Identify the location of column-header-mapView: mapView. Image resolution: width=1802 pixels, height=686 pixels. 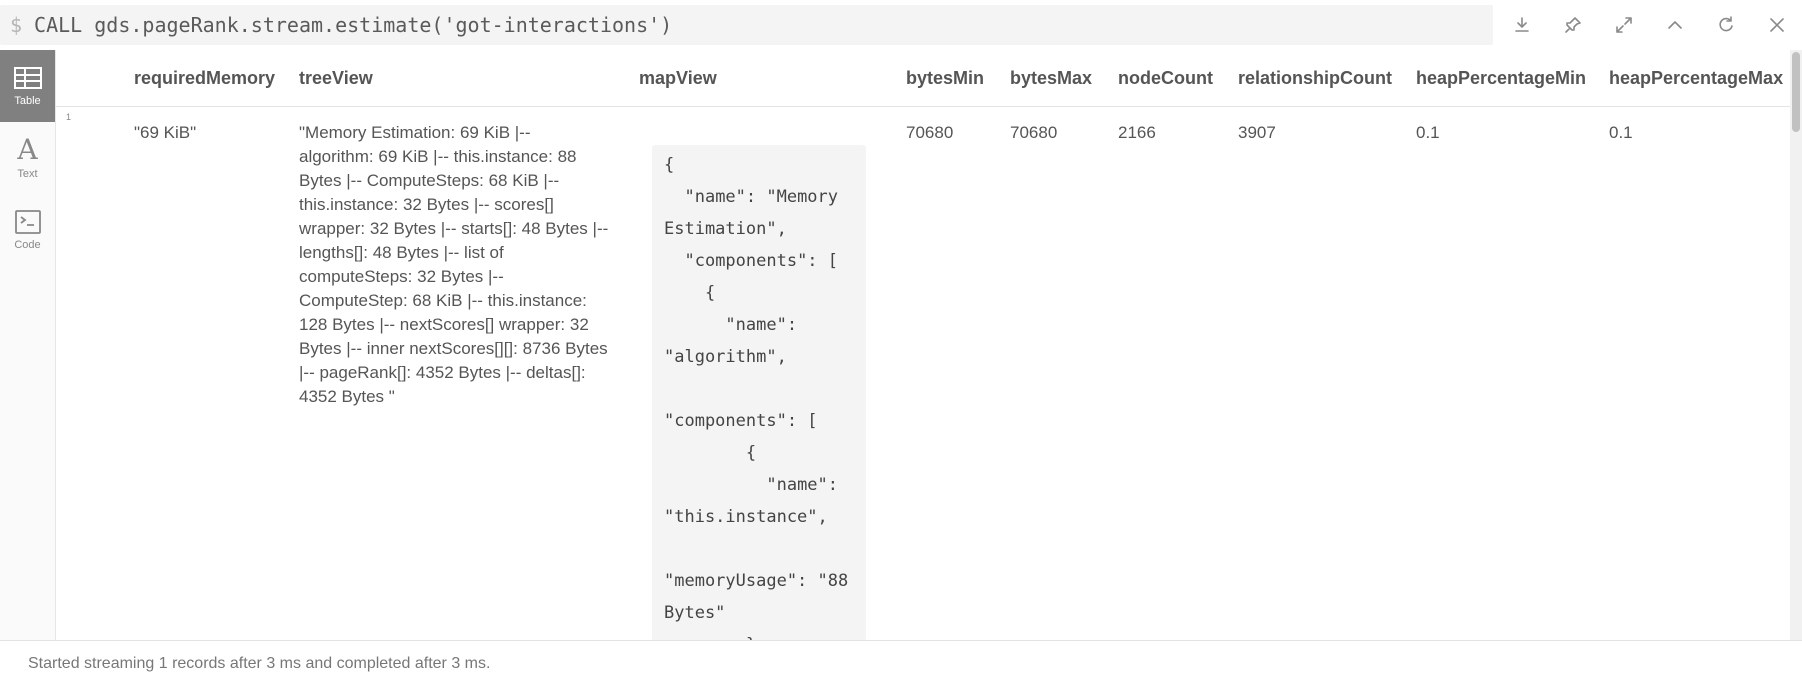
(678, 78).